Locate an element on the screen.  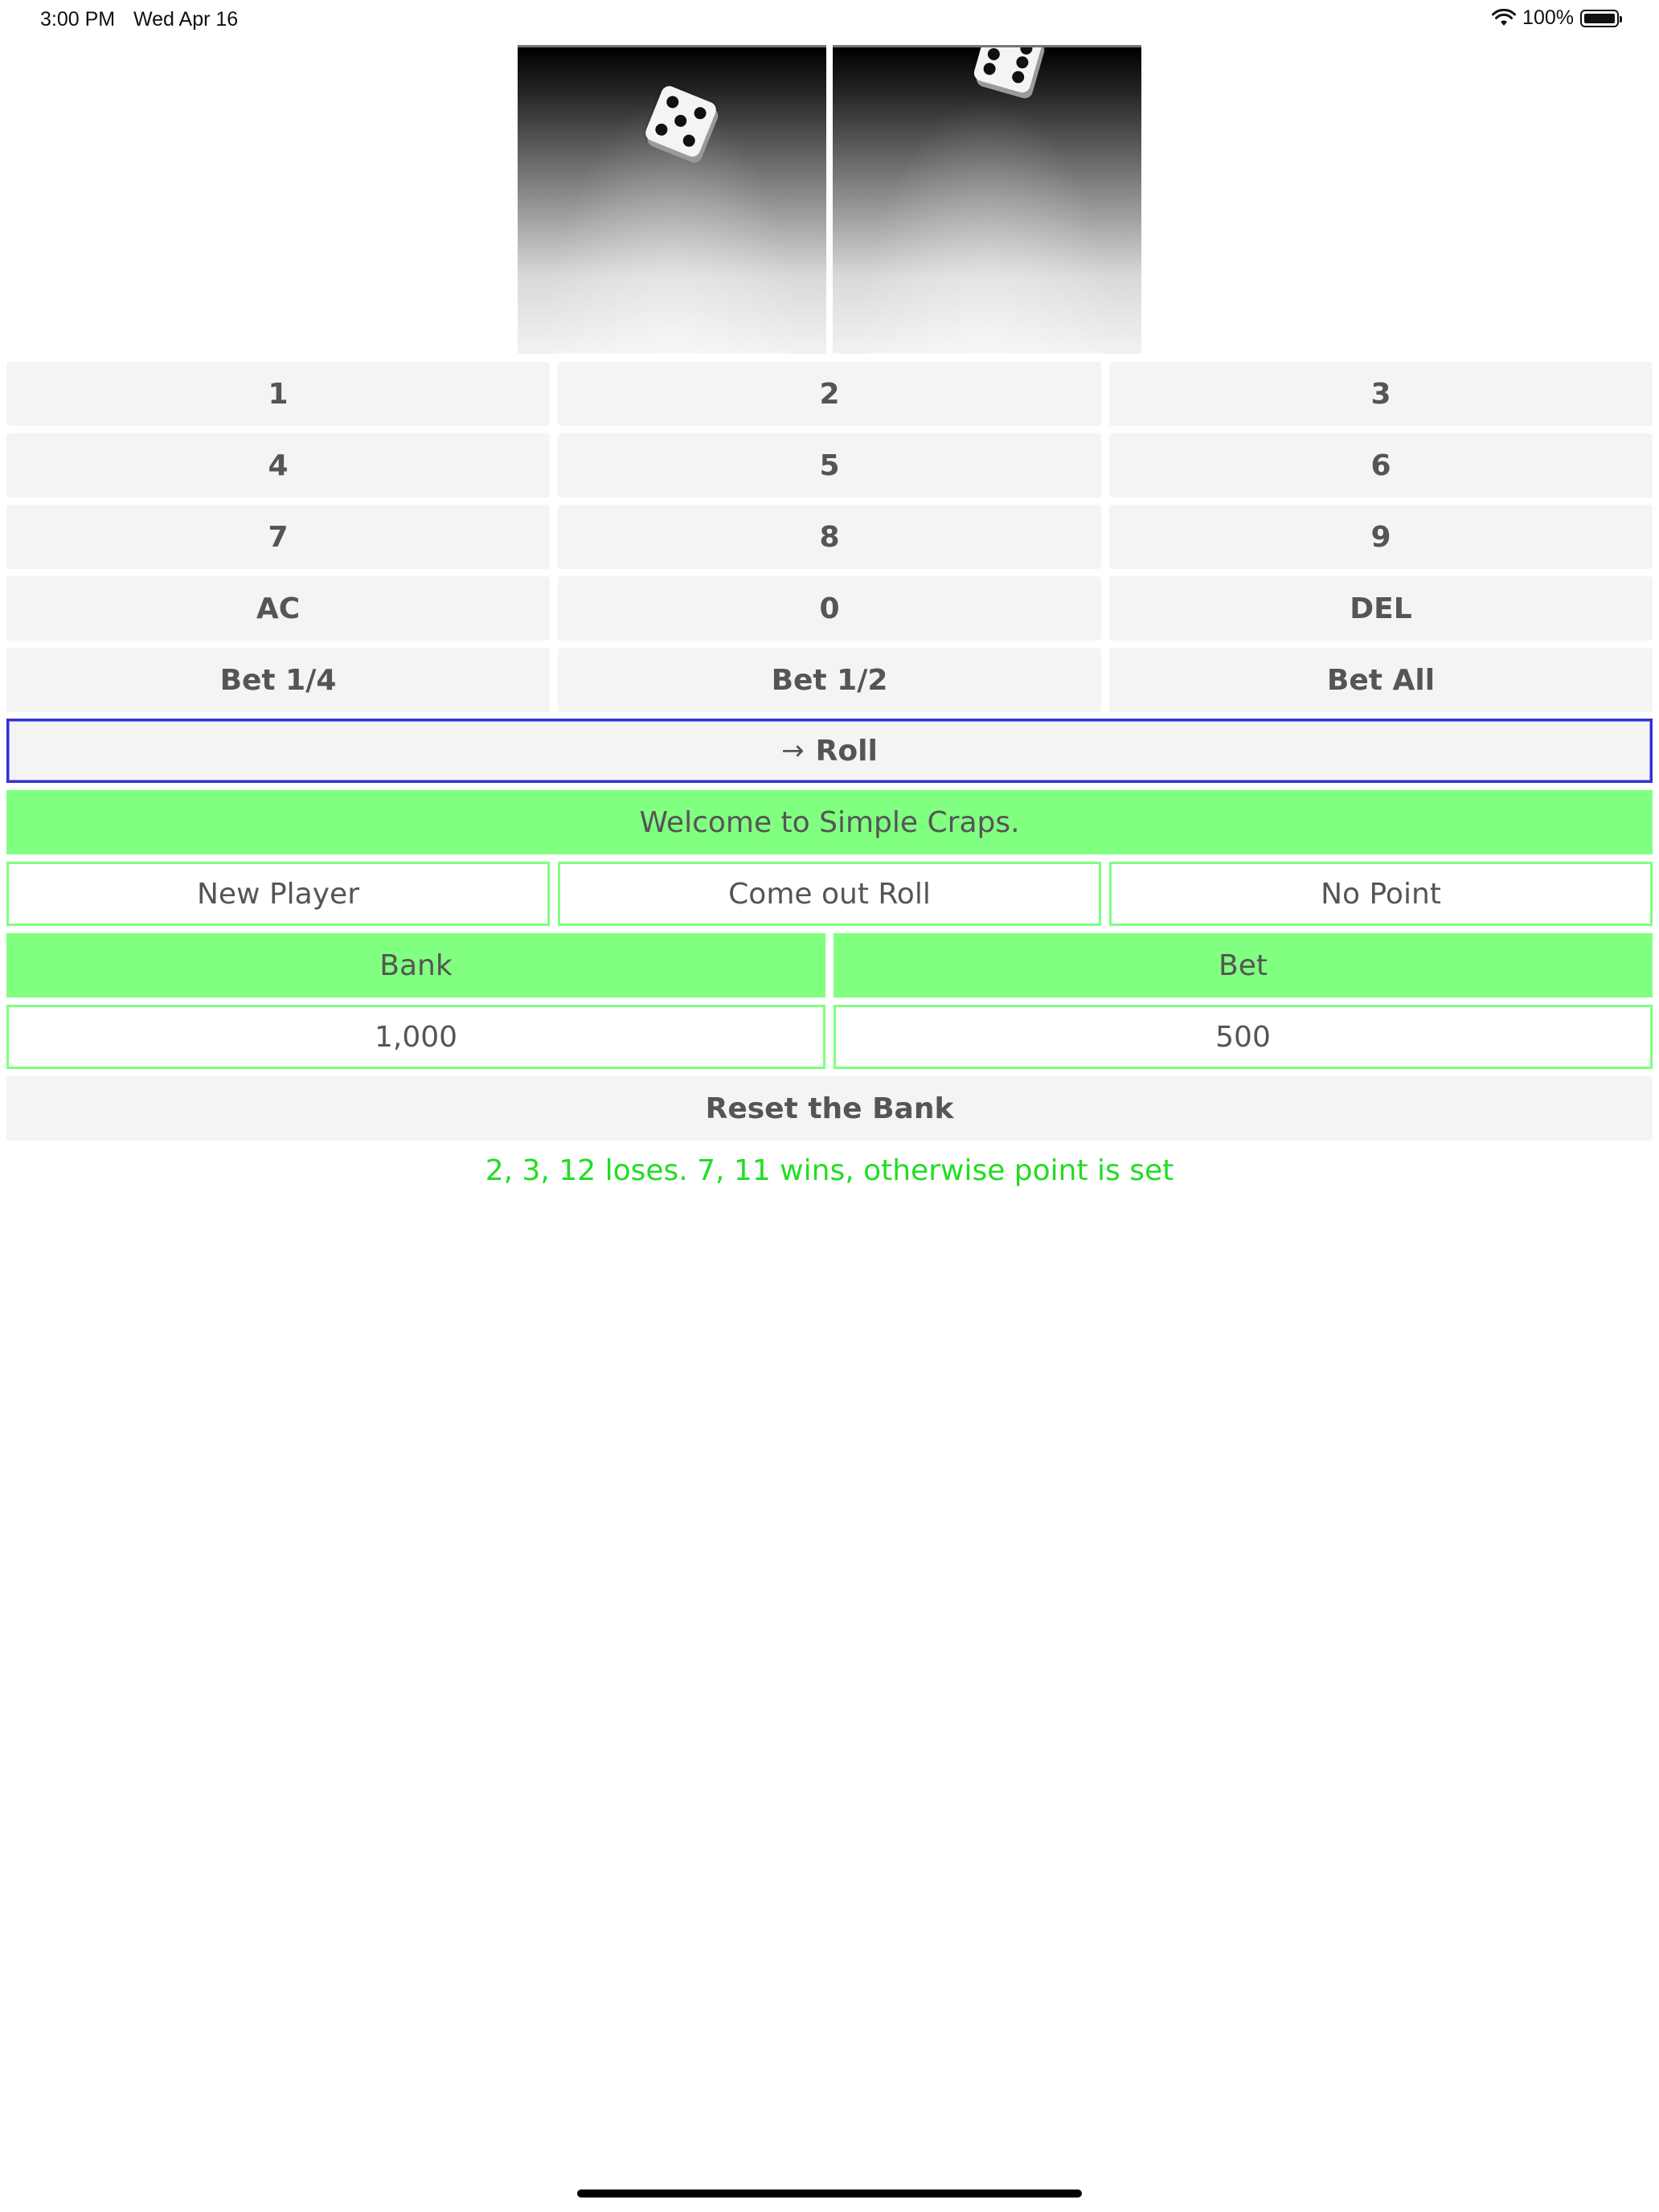
key-2: 2 is located at coordinates (829, 394).